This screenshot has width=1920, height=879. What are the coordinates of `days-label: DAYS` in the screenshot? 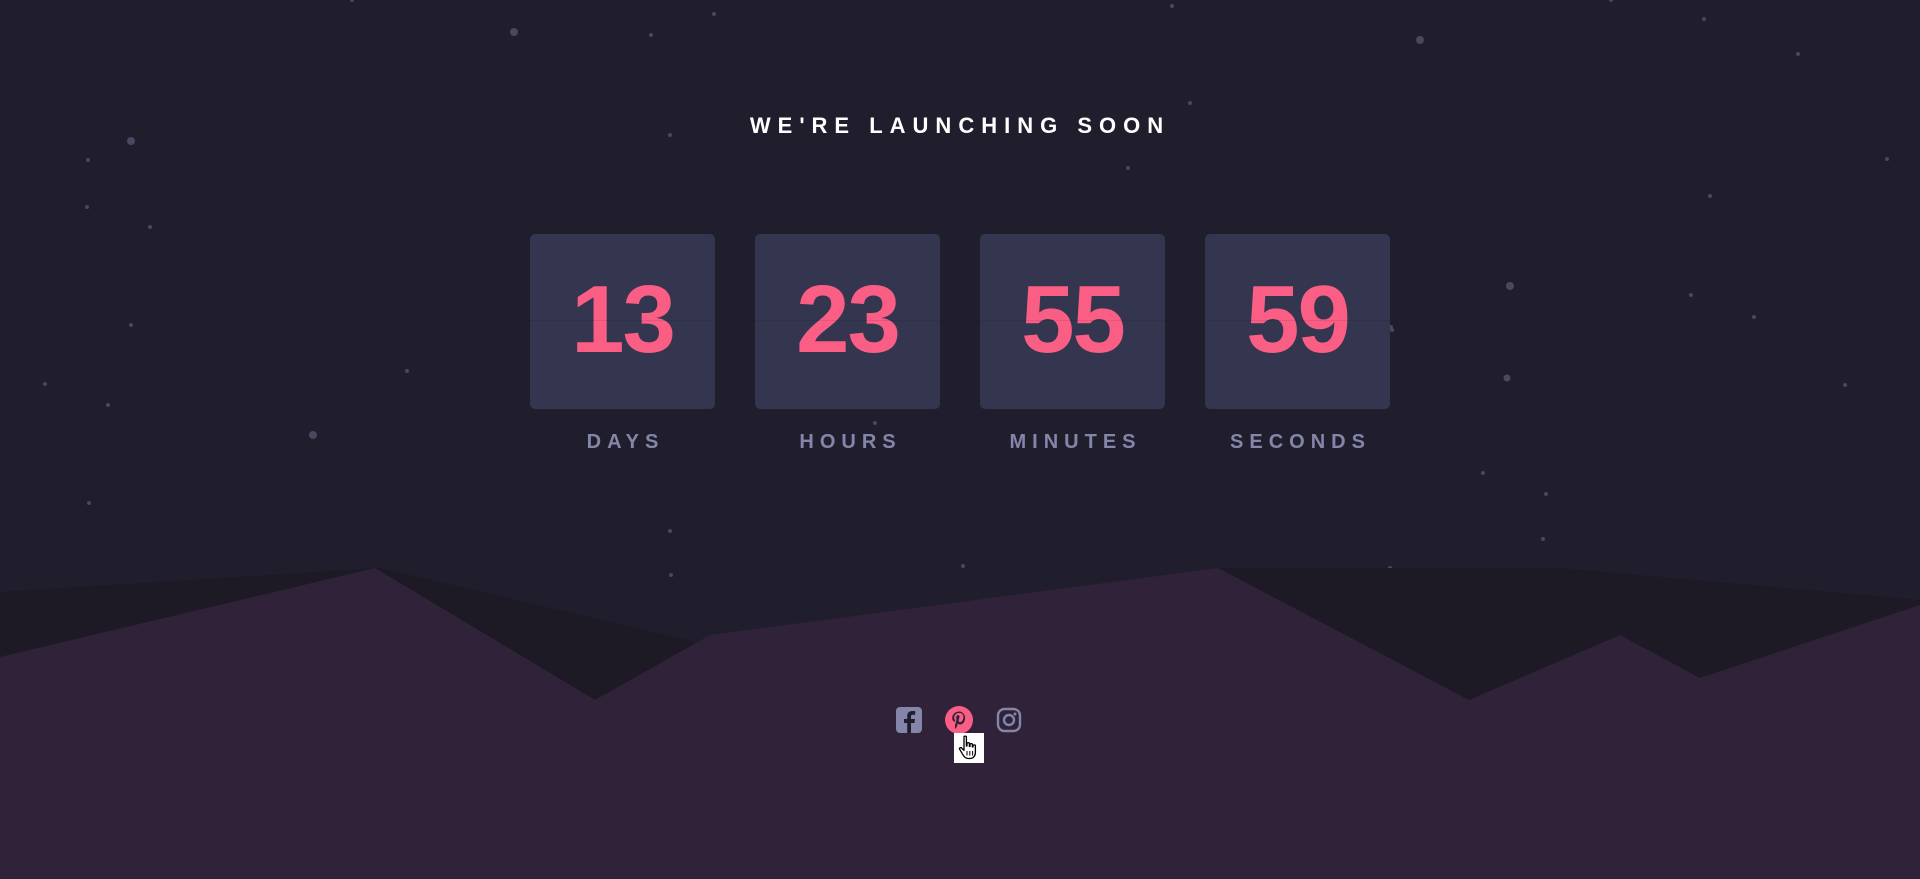 It's located at (625, 442).